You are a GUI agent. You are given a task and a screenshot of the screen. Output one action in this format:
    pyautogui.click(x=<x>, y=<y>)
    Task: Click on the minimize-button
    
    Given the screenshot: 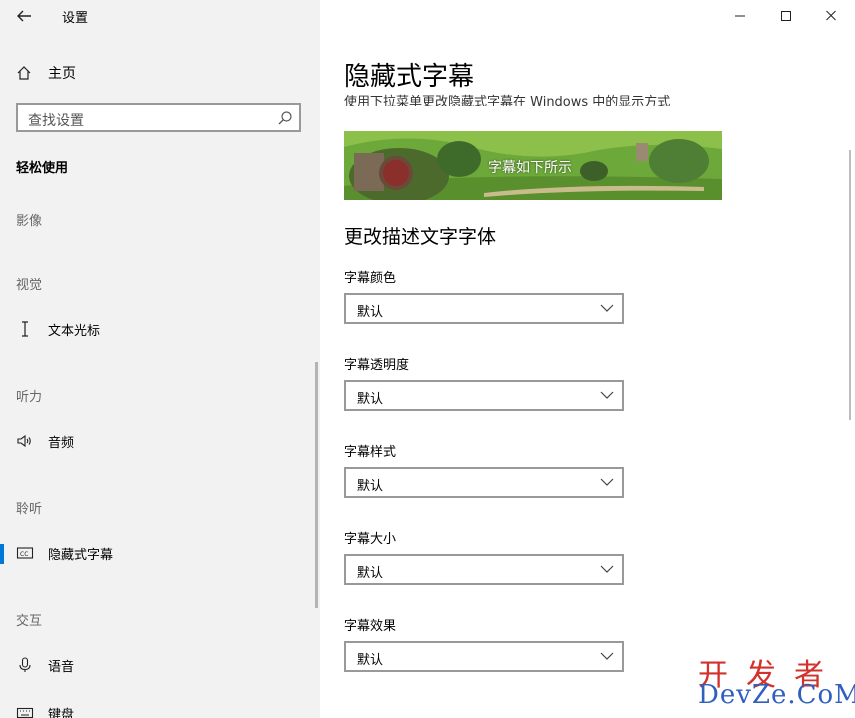 What is the action you would take?
    pyautogui.click(x=740, y=16)
    